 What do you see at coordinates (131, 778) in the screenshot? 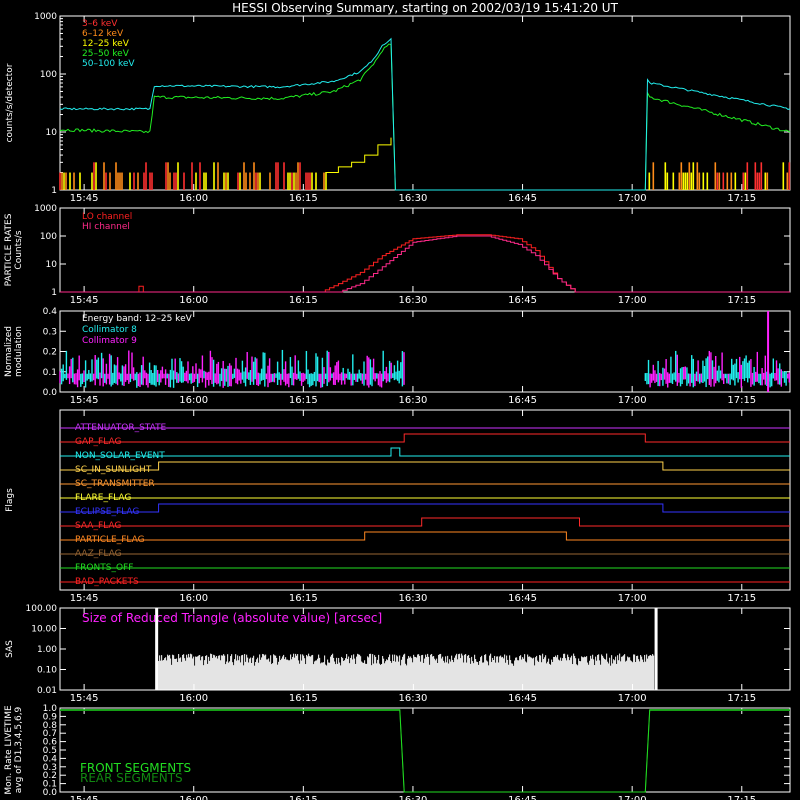
I see `legend-entry: REAR SEGMENTS` at bounding box center [131, 778].